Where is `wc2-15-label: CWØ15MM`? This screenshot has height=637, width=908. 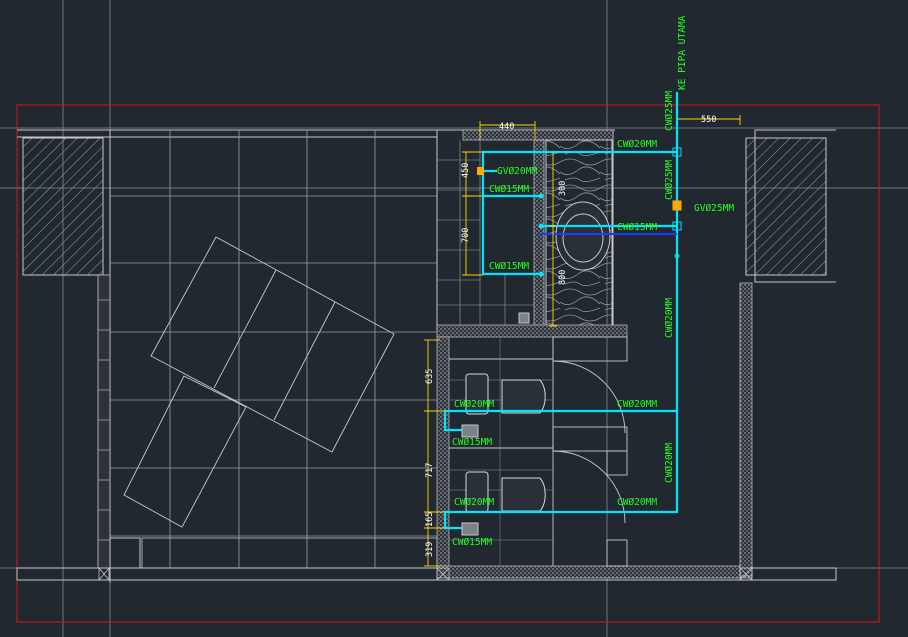 wc2-15-label: CWØ15MM is located at coordinates (472, 542).